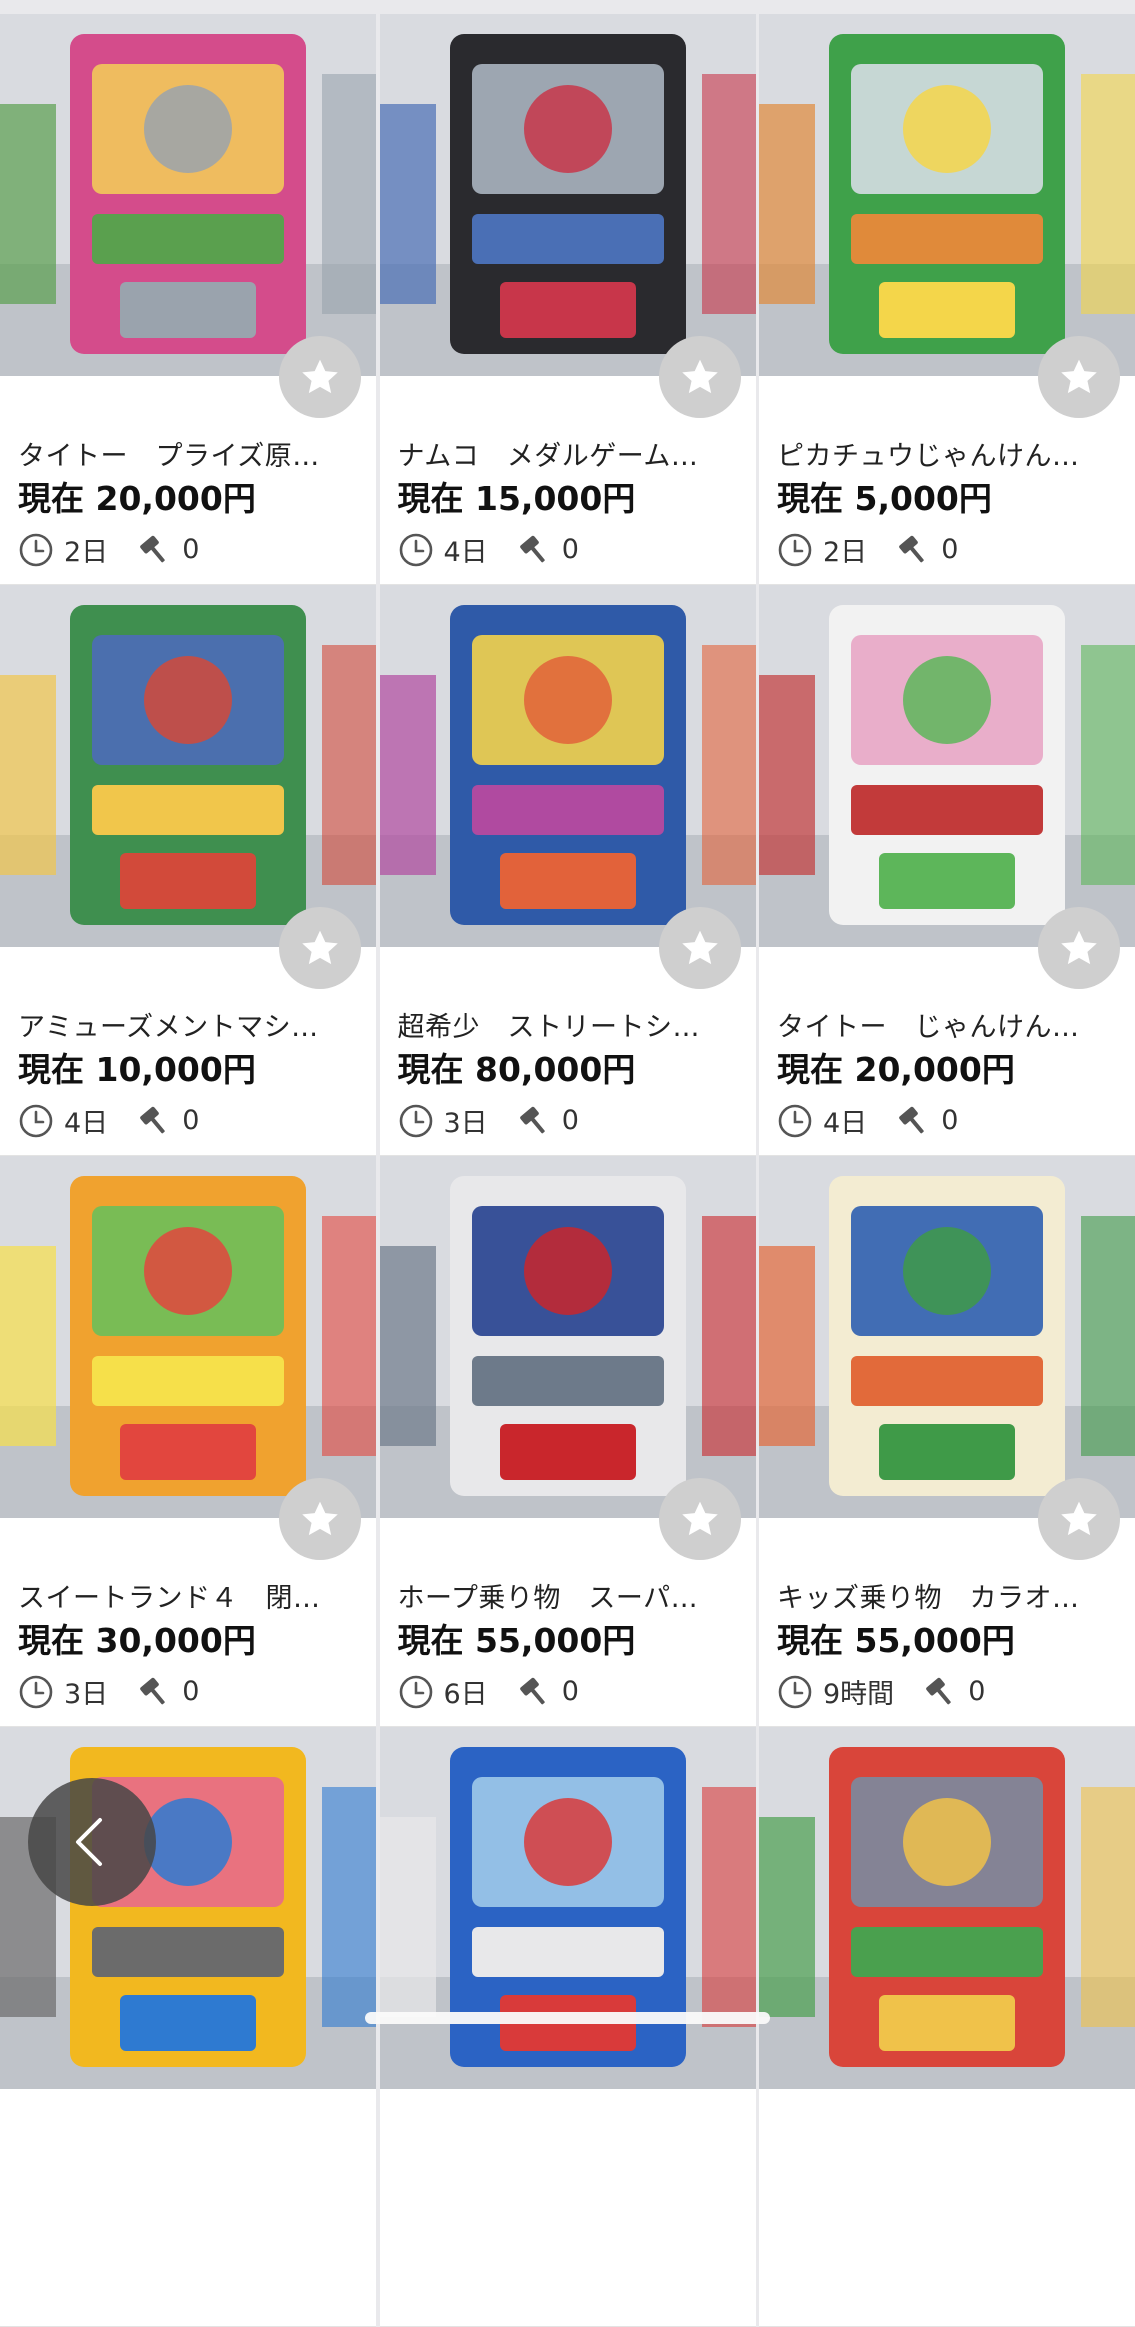 The image size is (1135, 2327). Describe the element at coordinates (867, 549) in the screenshot. I see `listing-meta: 2日 0` at that location.